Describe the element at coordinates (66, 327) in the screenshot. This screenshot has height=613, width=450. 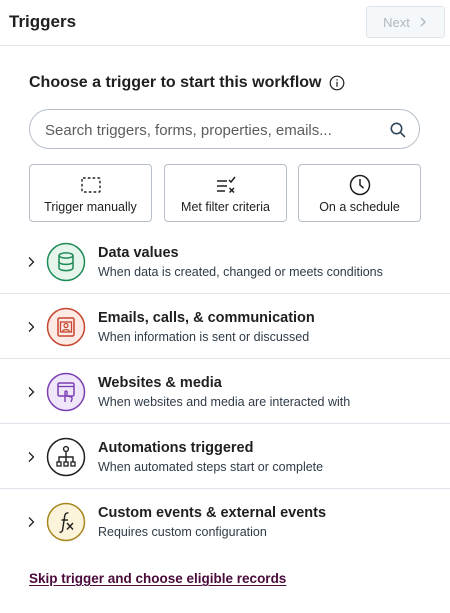
I see `contact-card-icon` at that location.